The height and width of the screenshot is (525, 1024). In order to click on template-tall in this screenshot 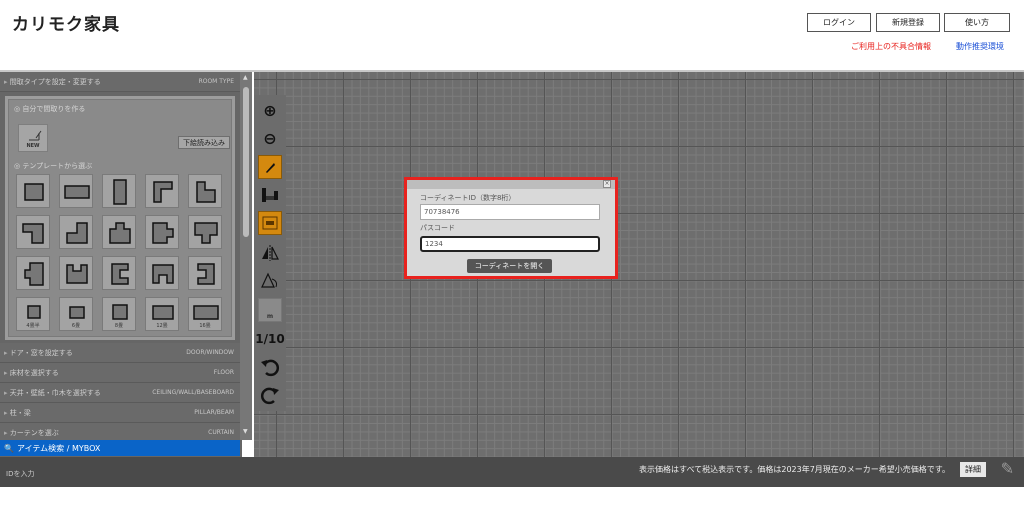, I will do `click(119, 191)`.